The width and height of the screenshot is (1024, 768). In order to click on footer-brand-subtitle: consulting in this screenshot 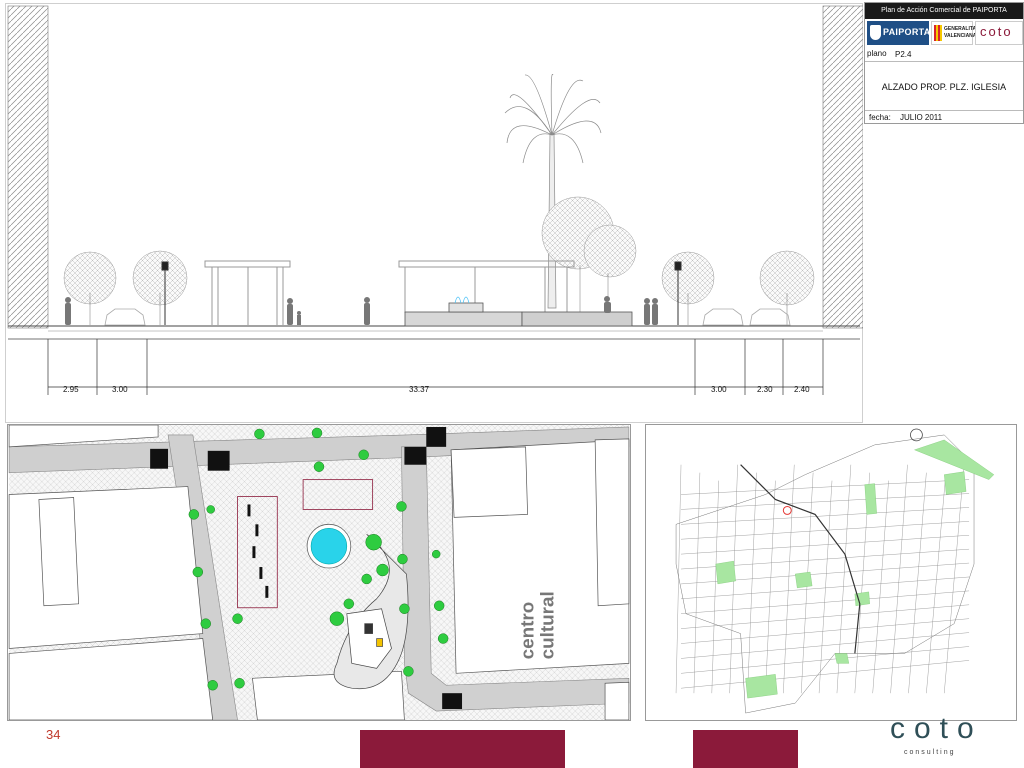, I will do `click(930, 752)`.